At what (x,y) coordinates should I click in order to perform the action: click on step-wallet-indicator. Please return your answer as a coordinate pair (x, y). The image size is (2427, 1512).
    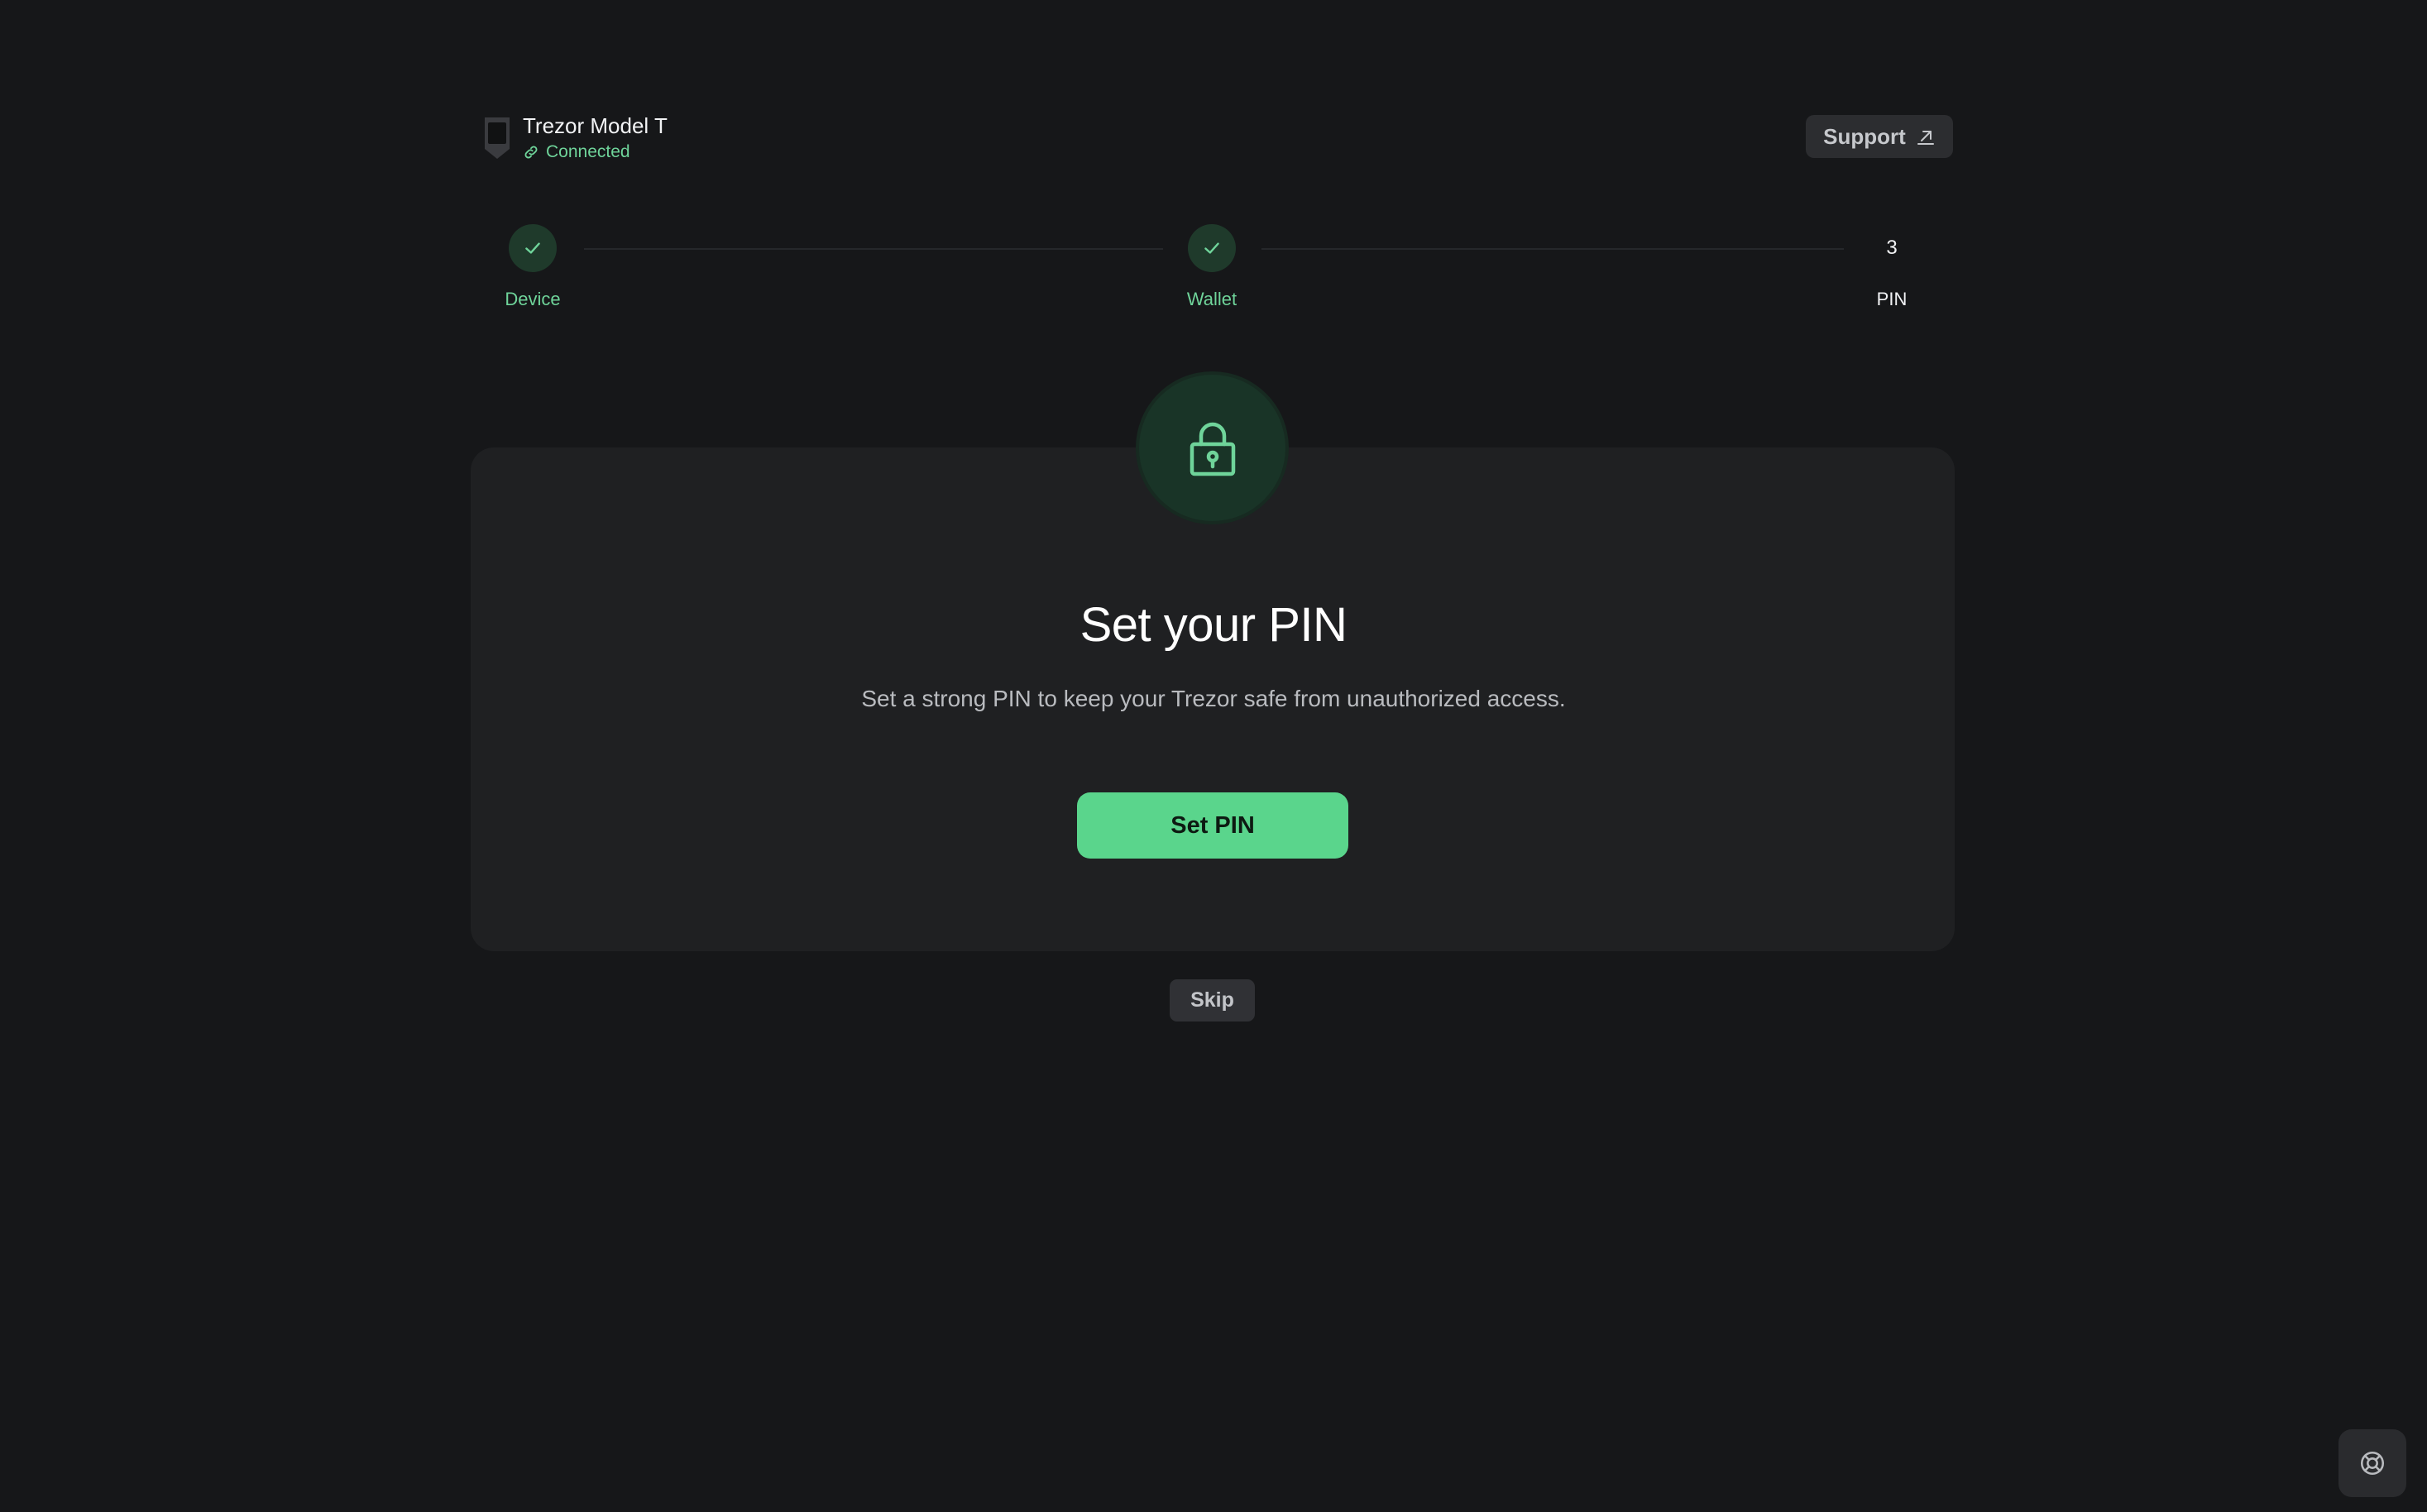
    Looking at the image, I should click on (1212, 248).